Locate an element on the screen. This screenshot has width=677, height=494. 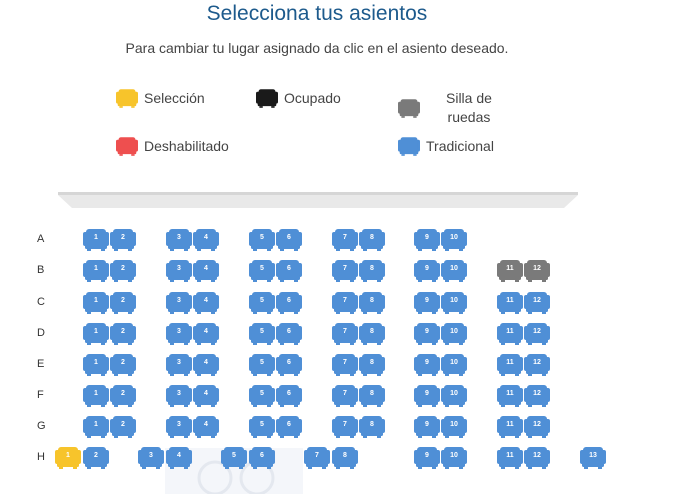
seat-button-B12: 12 is located at coordinates (537, 271).